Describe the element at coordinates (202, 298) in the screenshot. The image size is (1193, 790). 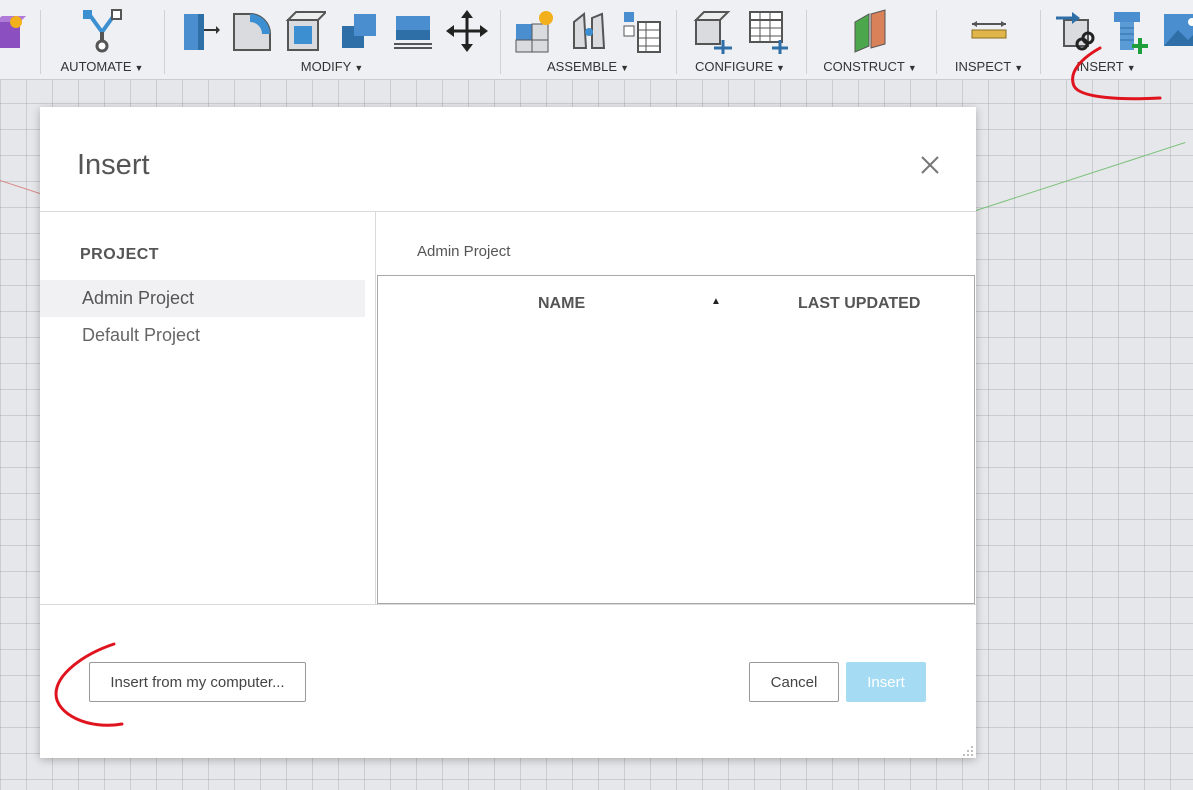
I see `project-item-admin: Admin Project` at that location.